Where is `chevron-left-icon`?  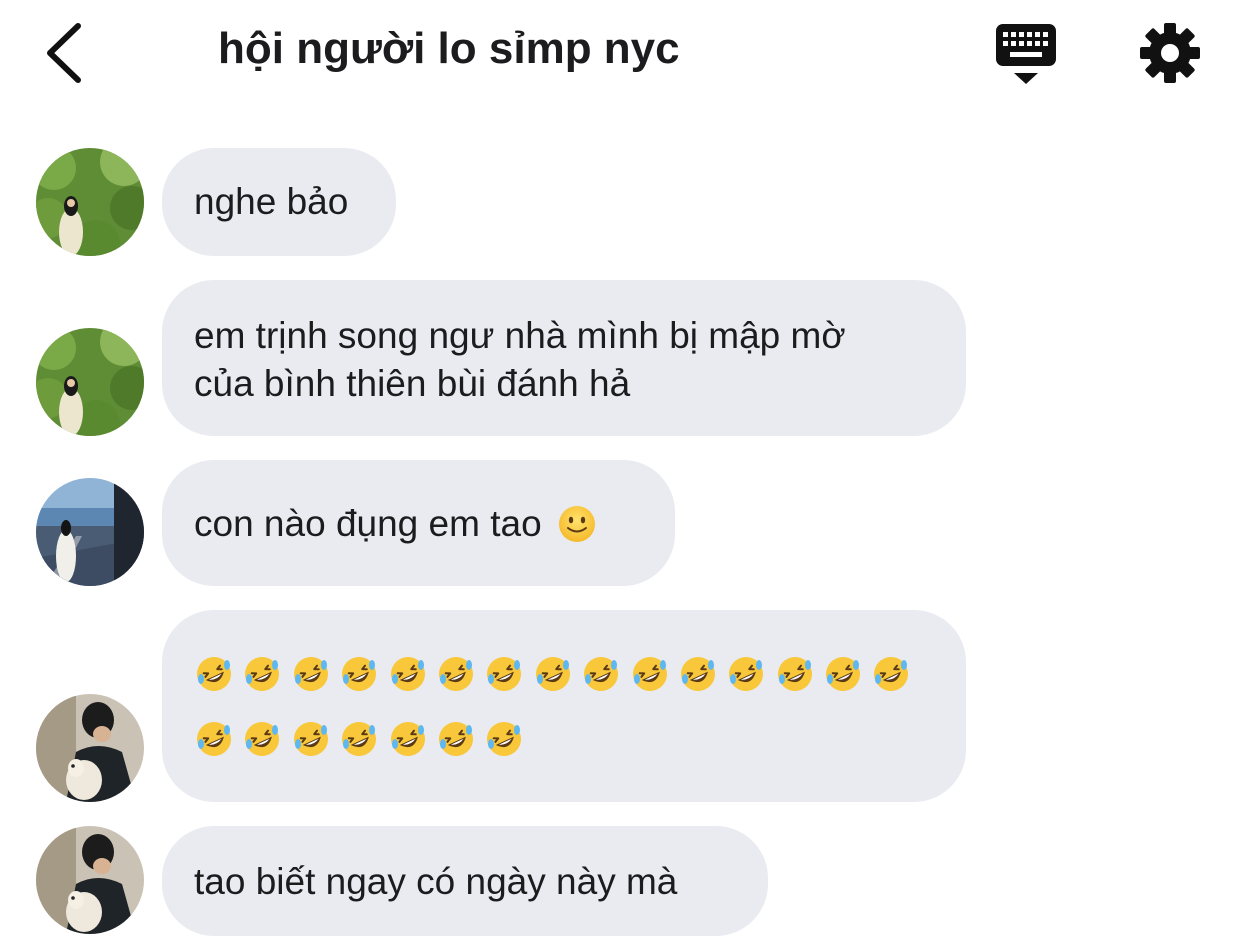 chevron-left-icon is located at coordinates (64, 53).